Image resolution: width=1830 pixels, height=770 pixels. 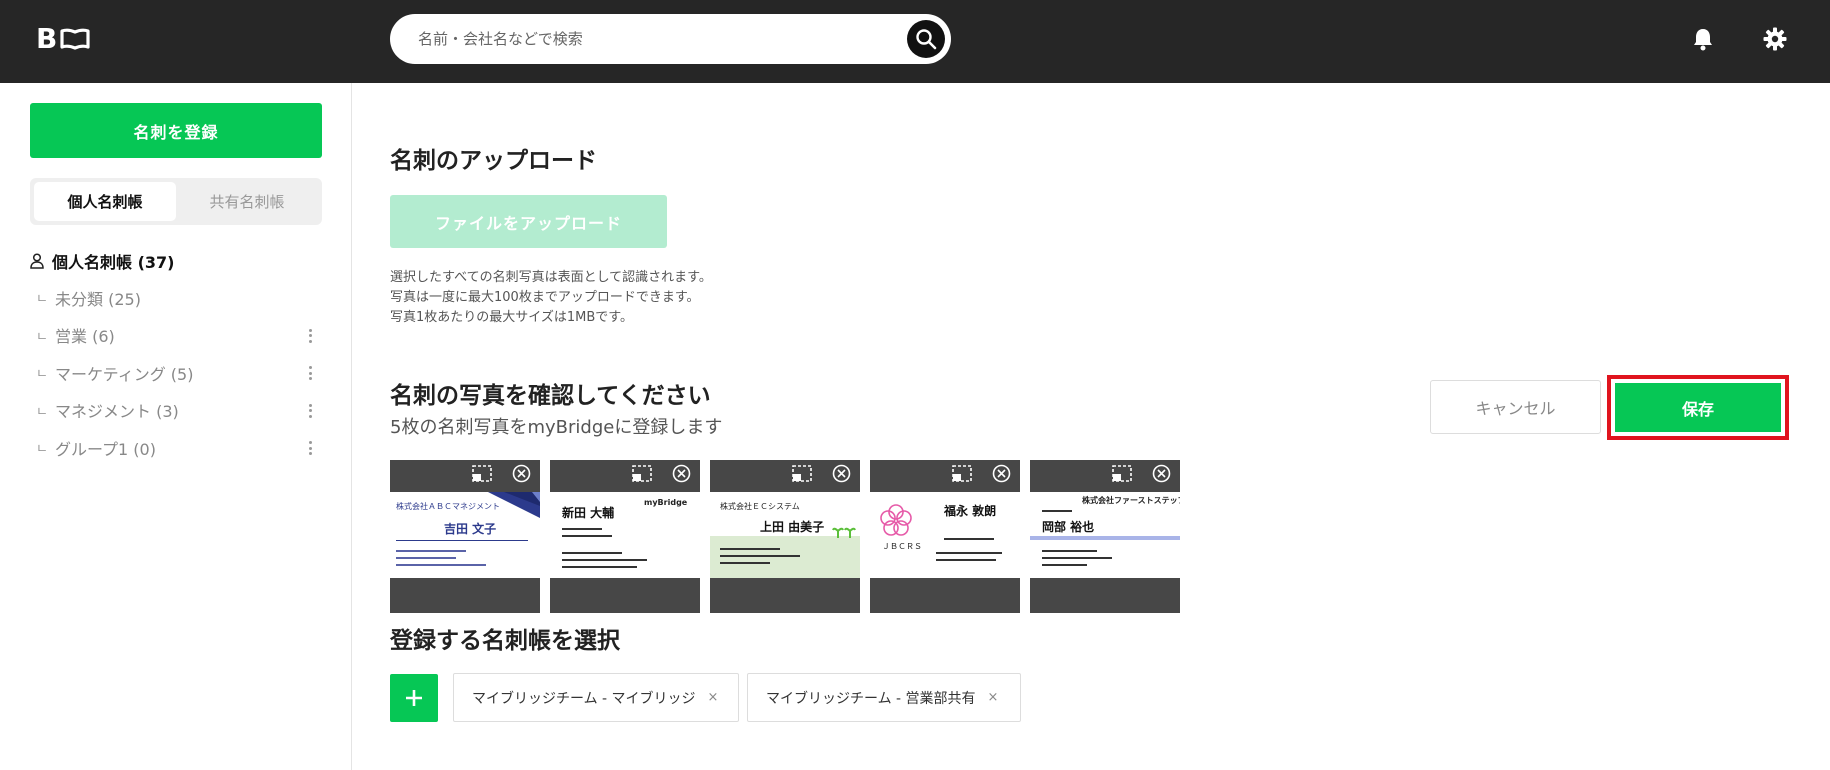 I want to click on nav-item-management: ㄴ マネジメント (3), so click(x=176, y=411).